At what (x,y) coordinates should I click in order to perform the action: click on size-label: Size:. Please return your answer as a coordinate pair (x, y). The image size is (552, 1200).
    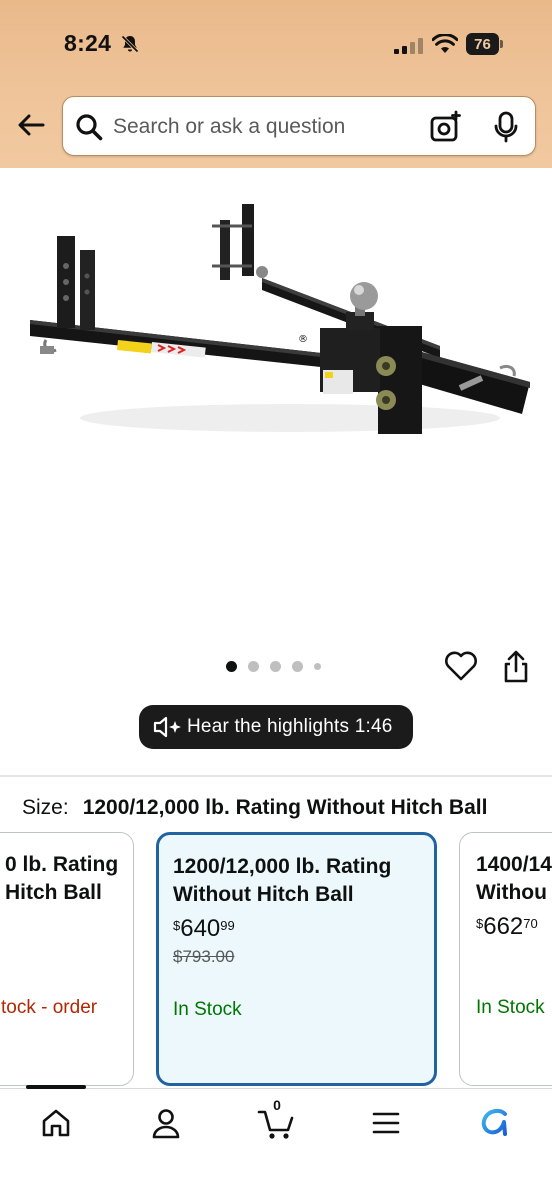
    Looking at the image, I should click on (45, 807).